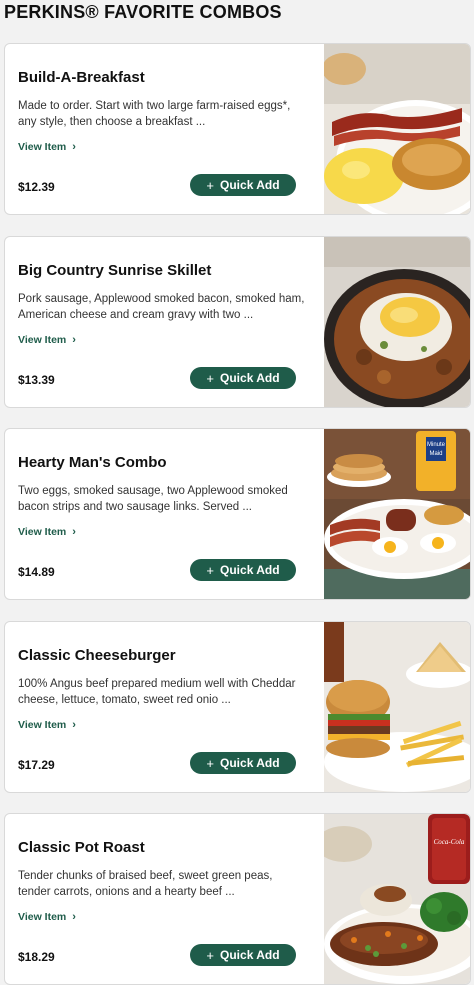 This screenshot has width=474, height=985. I want to click on minute-maid-logo-line1: Minute, so click(436, 445).